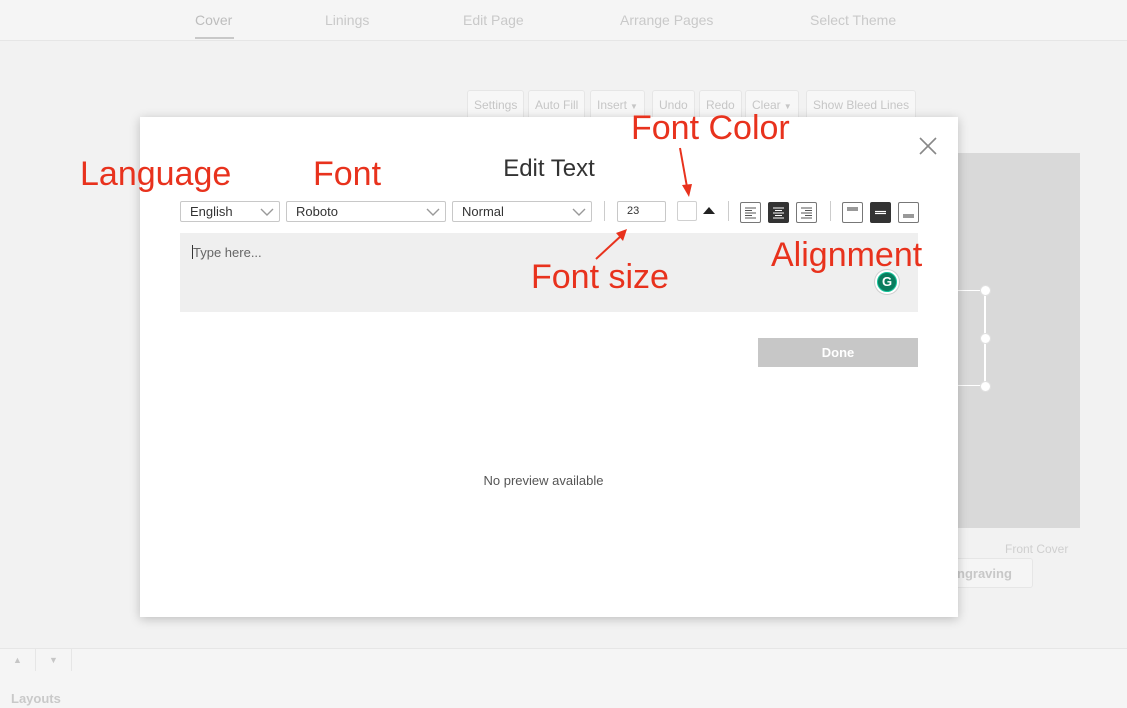 The image size is (1127, 708). I want to click on front-cover-label: Front Cover, so click(1037, 549).